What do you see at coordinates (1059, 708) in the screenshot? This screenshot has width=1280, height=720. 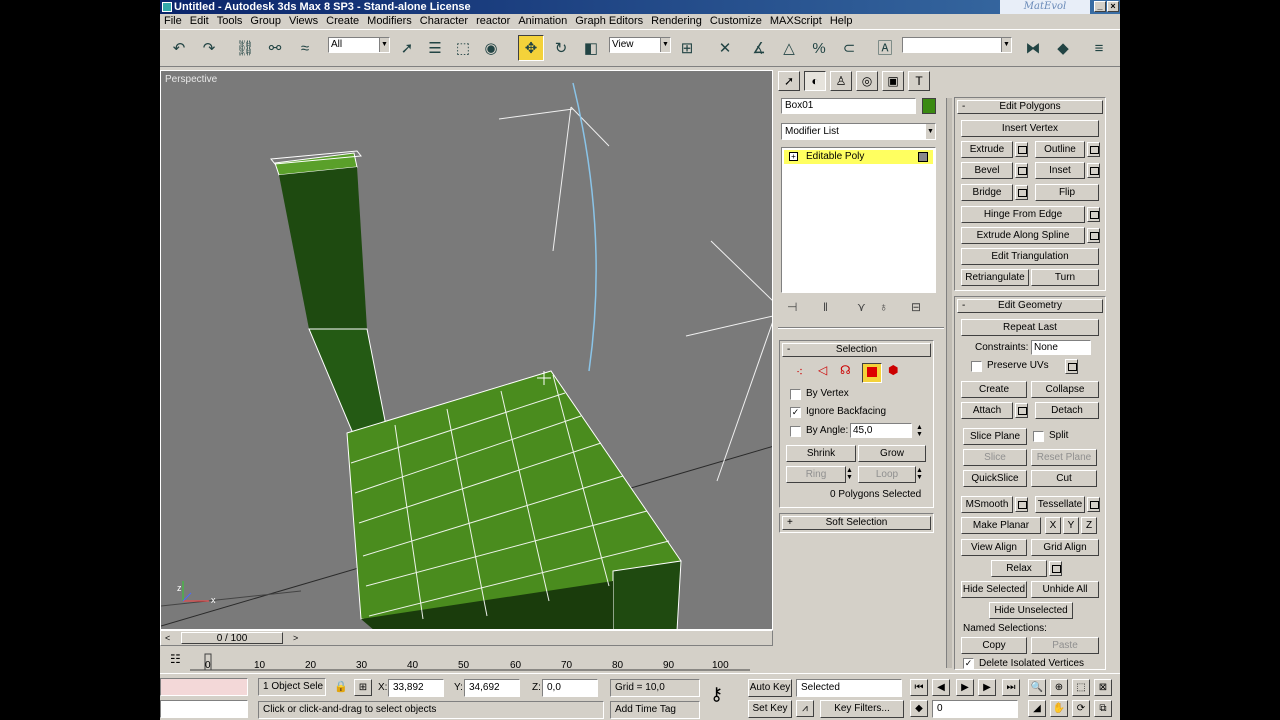 I see `pan-icon: ✋` at bounding box center [1059, 708].